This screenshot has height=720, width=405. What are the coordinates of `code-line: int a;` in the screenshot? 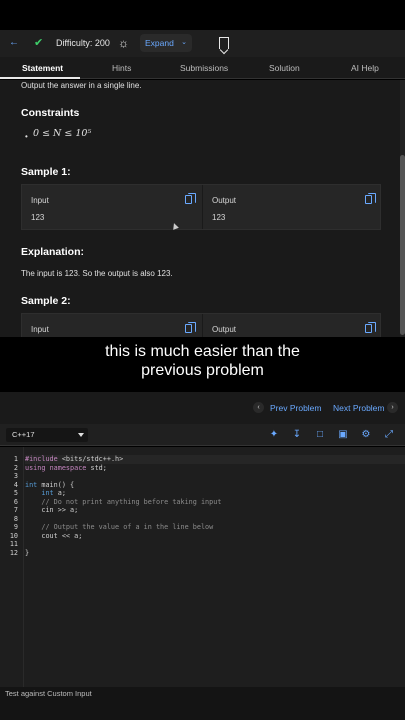 It's located at (53, 493).